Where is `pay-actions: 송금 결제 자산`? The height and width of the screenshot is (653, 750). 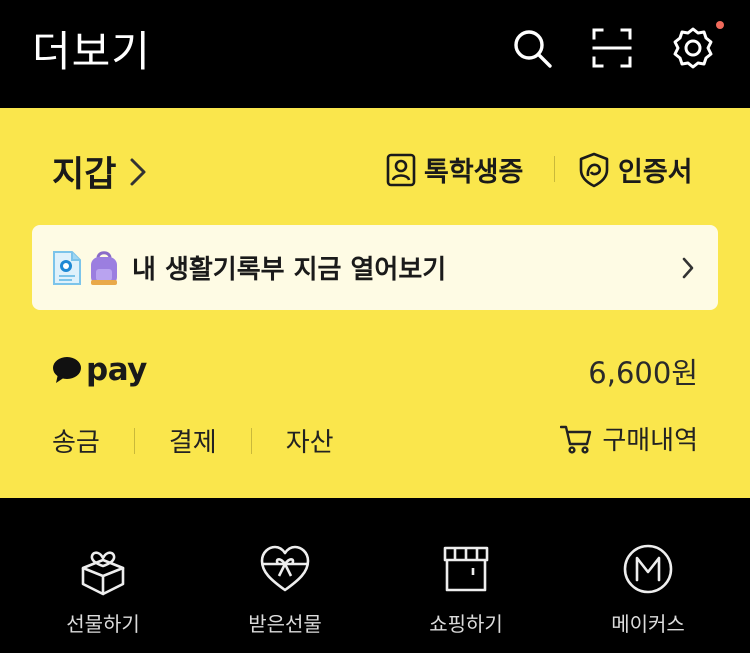 pay-actions: 송금 결제 자산 is located at coordinates (193, 440).